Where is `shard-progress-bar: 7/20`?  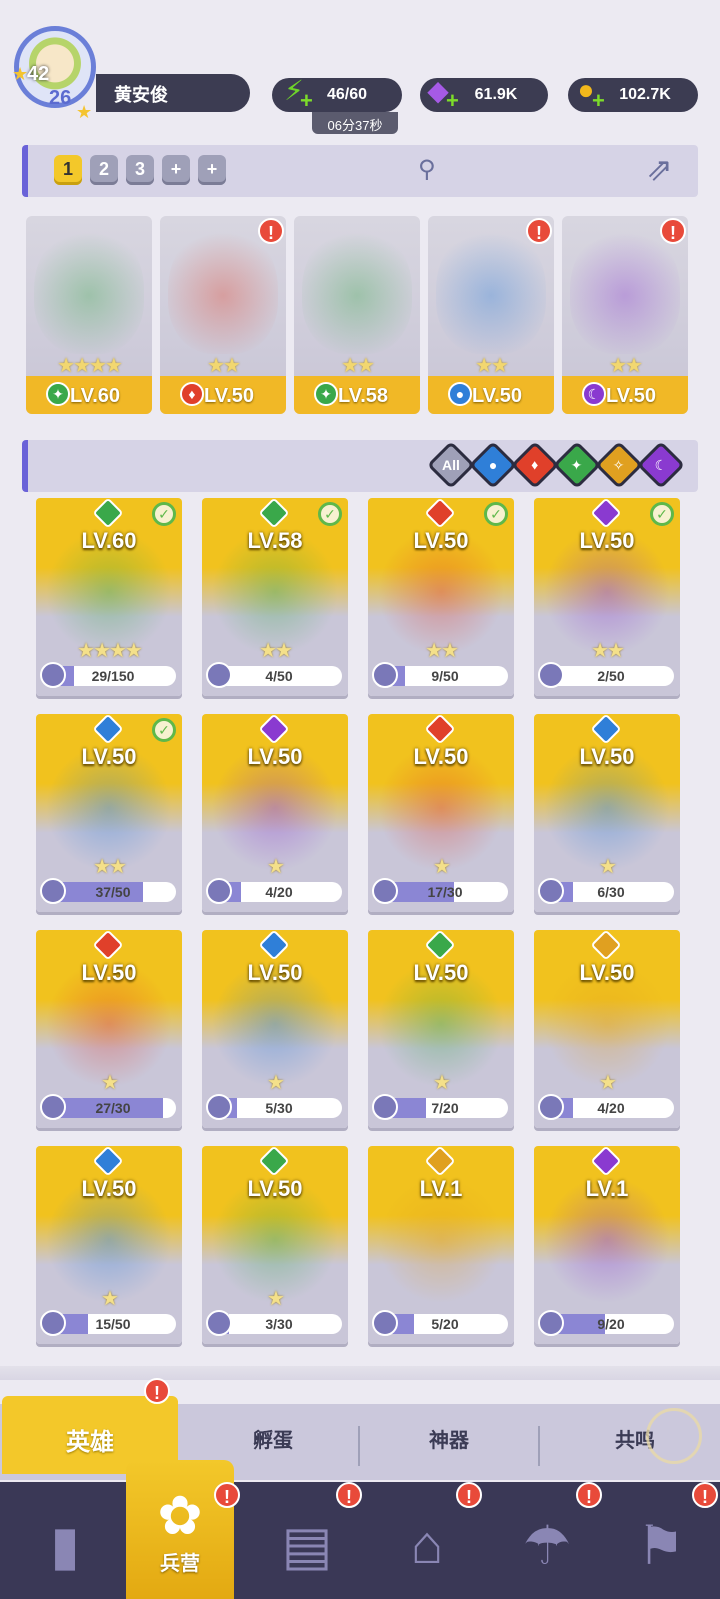
shard-progress-bar: 7/20 is located at coordinates (445, 1108).